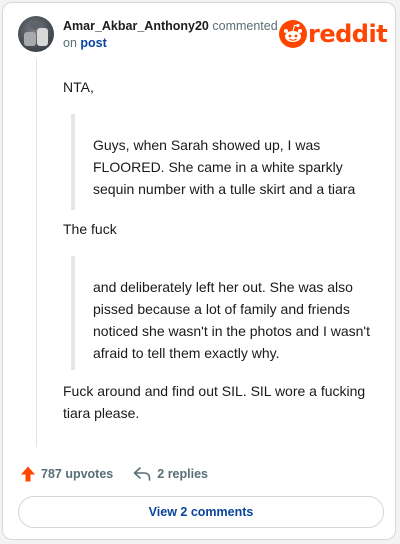  I want to click on commented-label: commented, so click(245, 26).